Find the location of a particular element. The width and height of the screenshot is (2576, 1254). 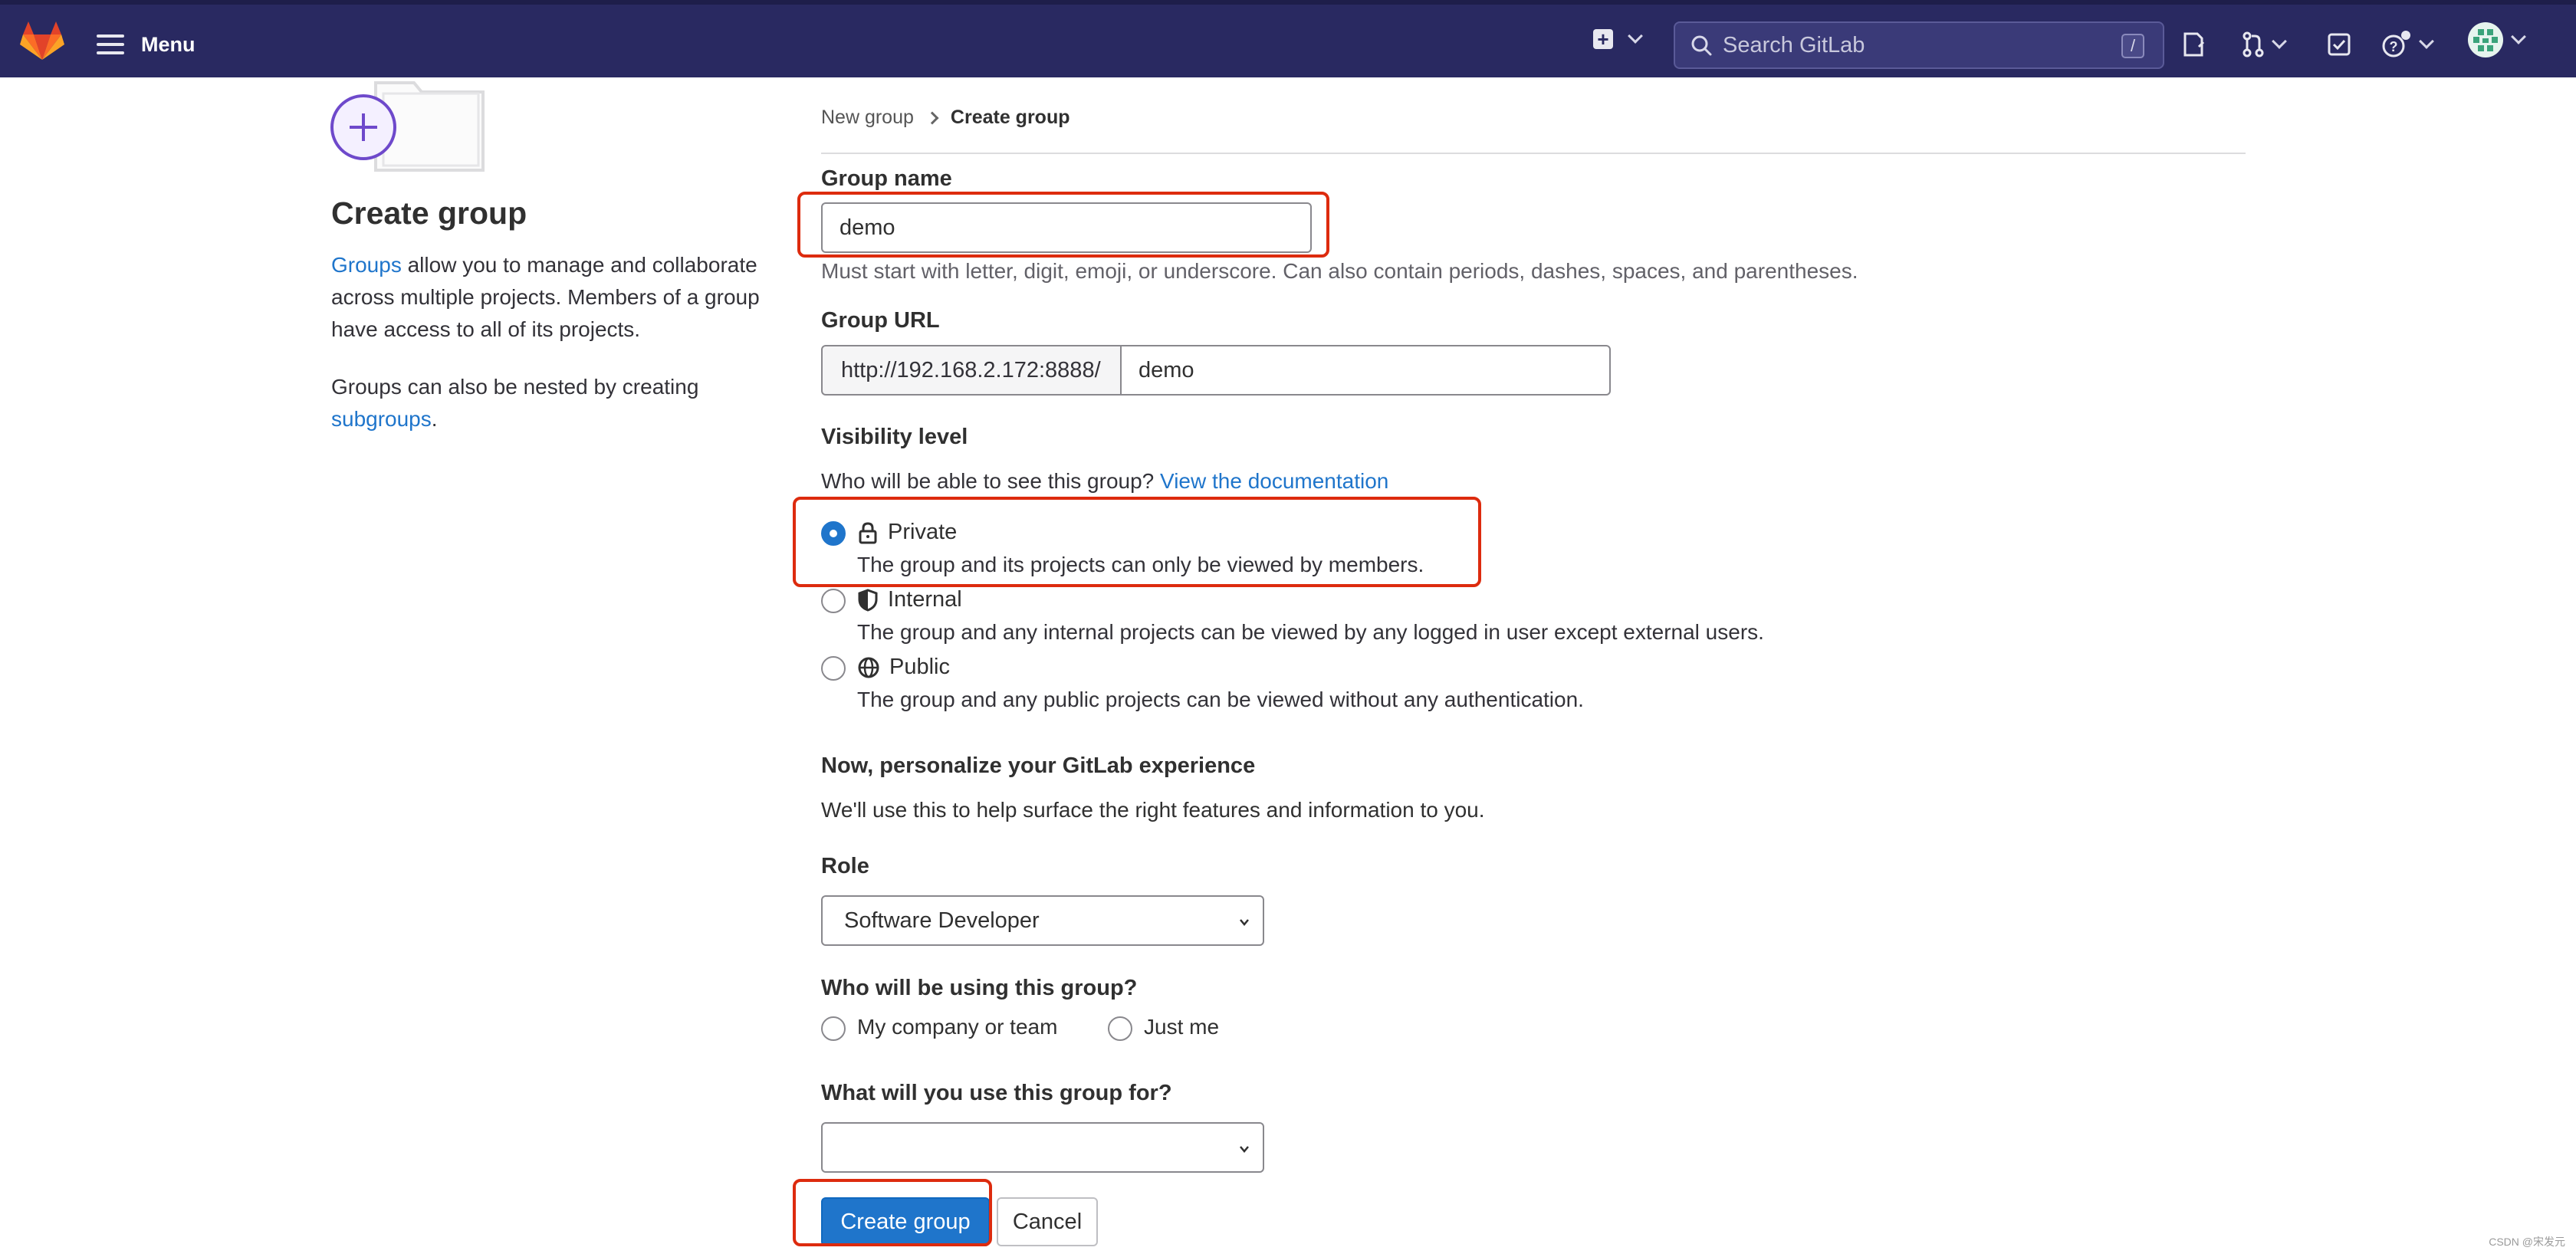

menu-label: Menu is located at coordinates (169, 44).